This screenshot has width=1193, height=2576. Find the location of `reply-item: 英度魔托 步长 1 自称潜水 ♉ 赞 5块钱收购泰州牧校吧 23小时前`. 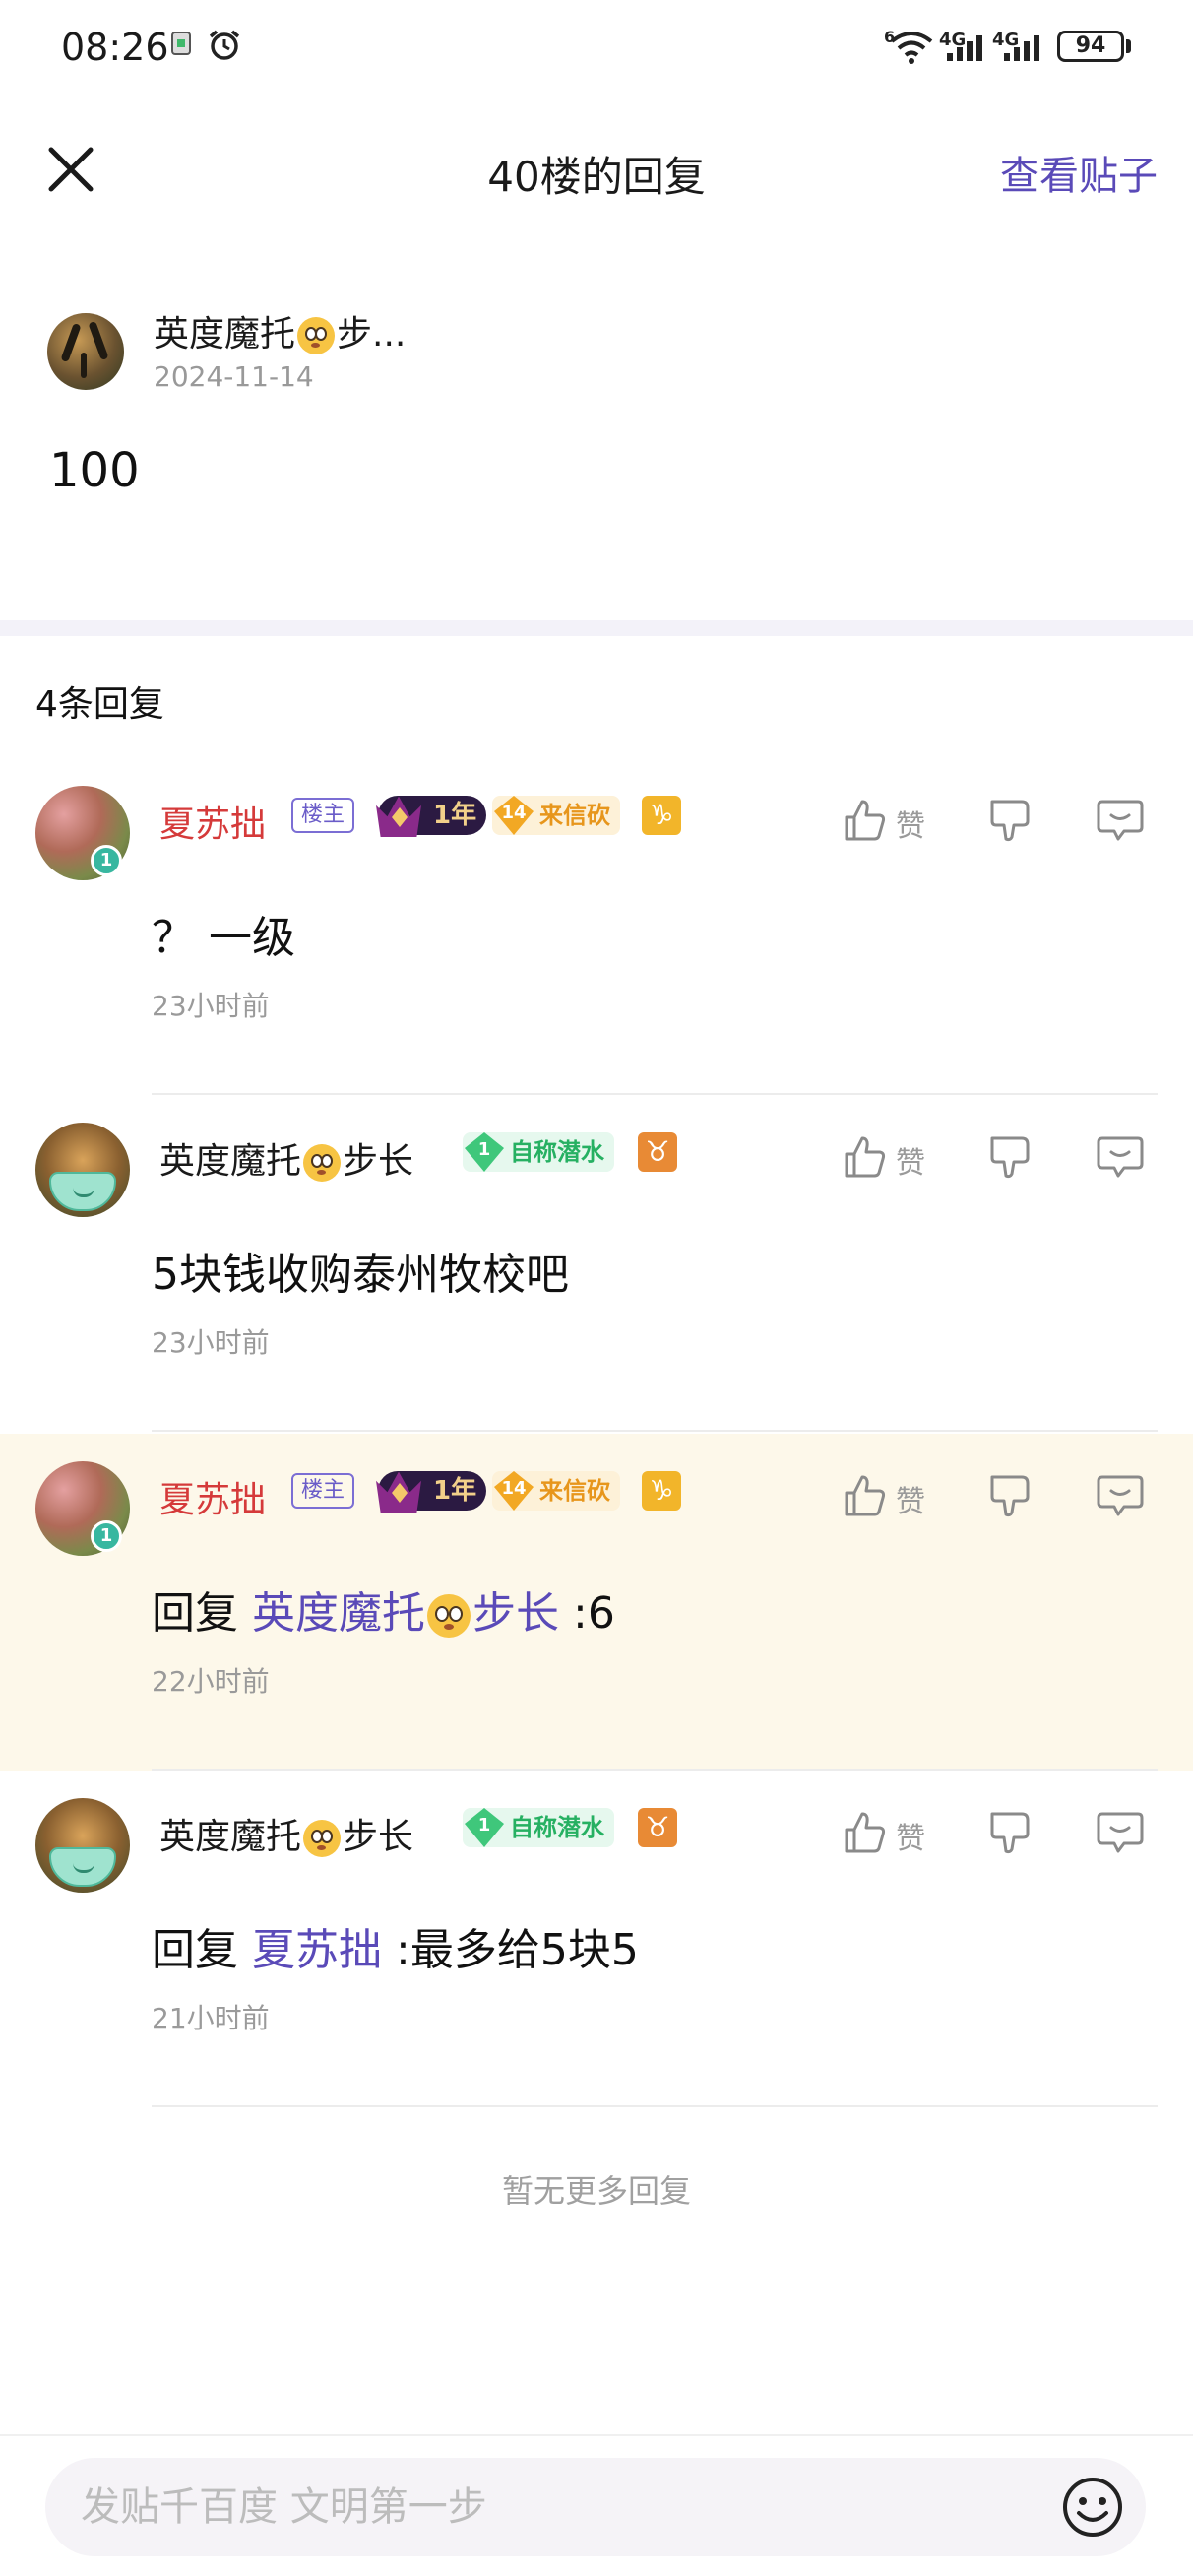

reply-item: 英度魔托 步长 1 自称潜水 ♉ 赞 5块钱收购泰州牧校吧 23小时前 is located at coordinates (596, 1263).